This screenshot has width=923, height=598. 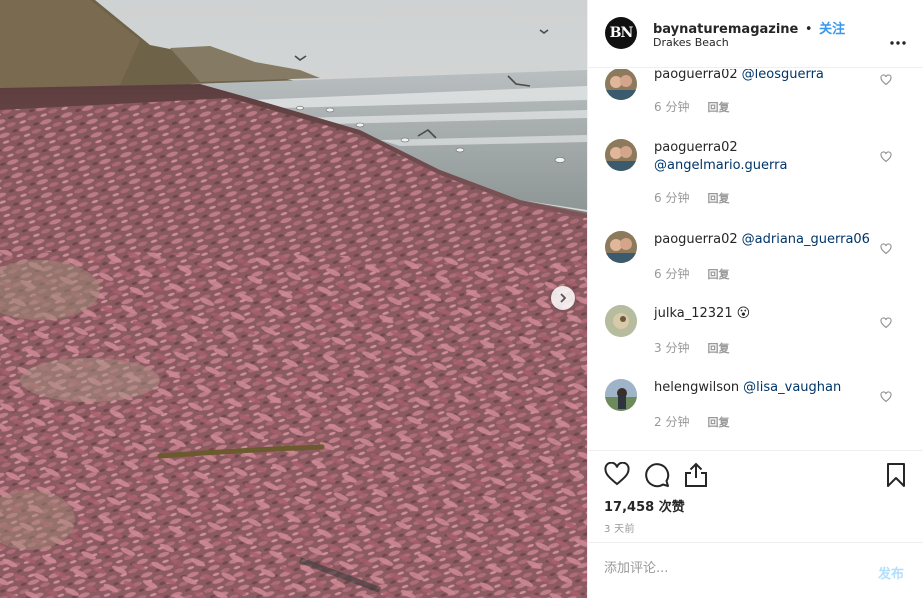 I want to click on comment-text: helengwilson @lisa_vaughan, so click(x=767, y=388).